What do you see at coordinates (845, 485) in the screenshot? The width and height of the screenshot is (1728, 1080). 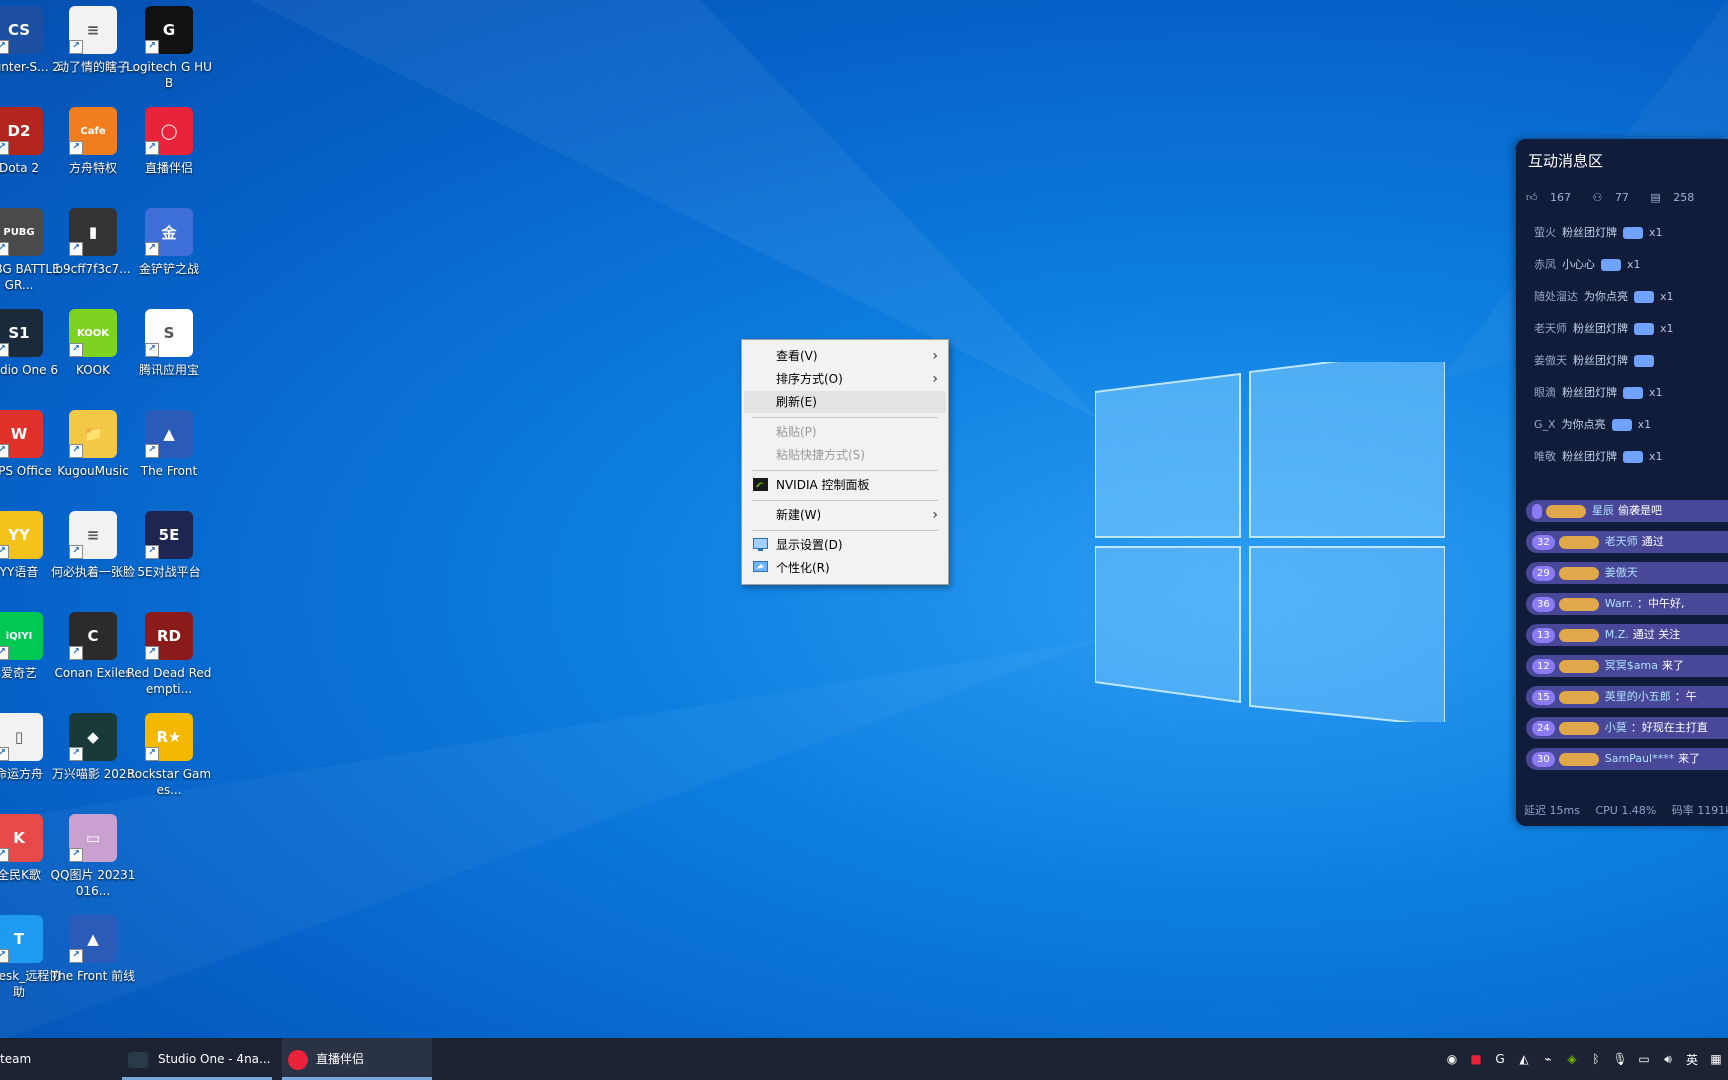 I see `menu-item-nvidia-control-panel: NVIDIA 控制面板` at bounding box center [845, 485].